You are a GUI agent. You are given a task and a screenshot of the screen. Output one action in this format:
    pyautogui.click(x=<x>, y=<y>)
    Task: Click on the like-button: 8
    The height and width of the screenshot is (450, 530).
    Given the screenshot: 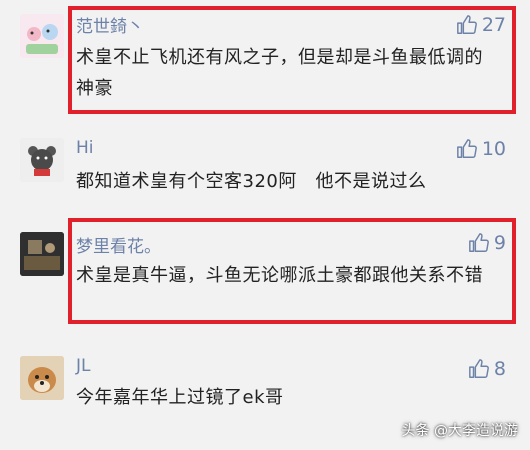 What is the action you would take?
    pyautogui.click(x=487, y=369)
    